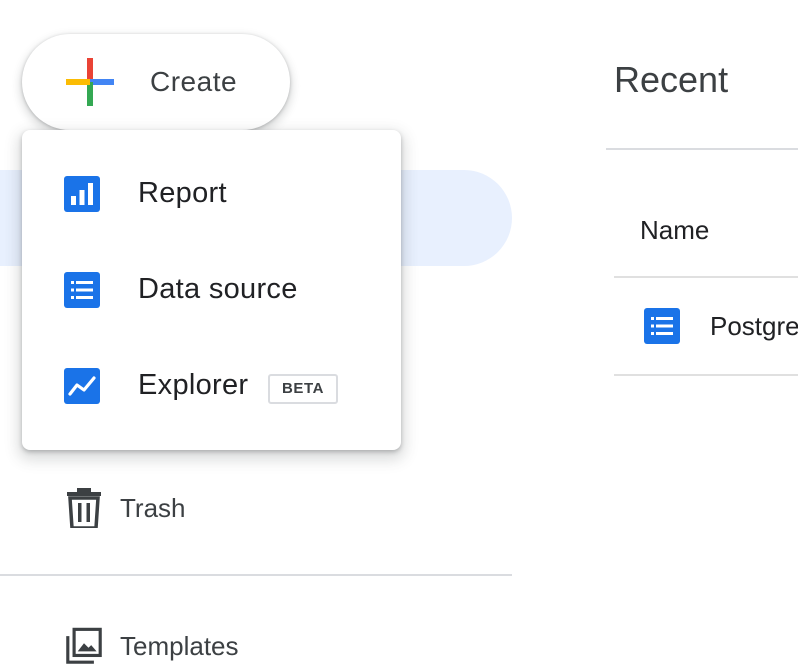 The width and height of the screenshot is (798, 670). I want to click on trash-icon, so click(84, 508).